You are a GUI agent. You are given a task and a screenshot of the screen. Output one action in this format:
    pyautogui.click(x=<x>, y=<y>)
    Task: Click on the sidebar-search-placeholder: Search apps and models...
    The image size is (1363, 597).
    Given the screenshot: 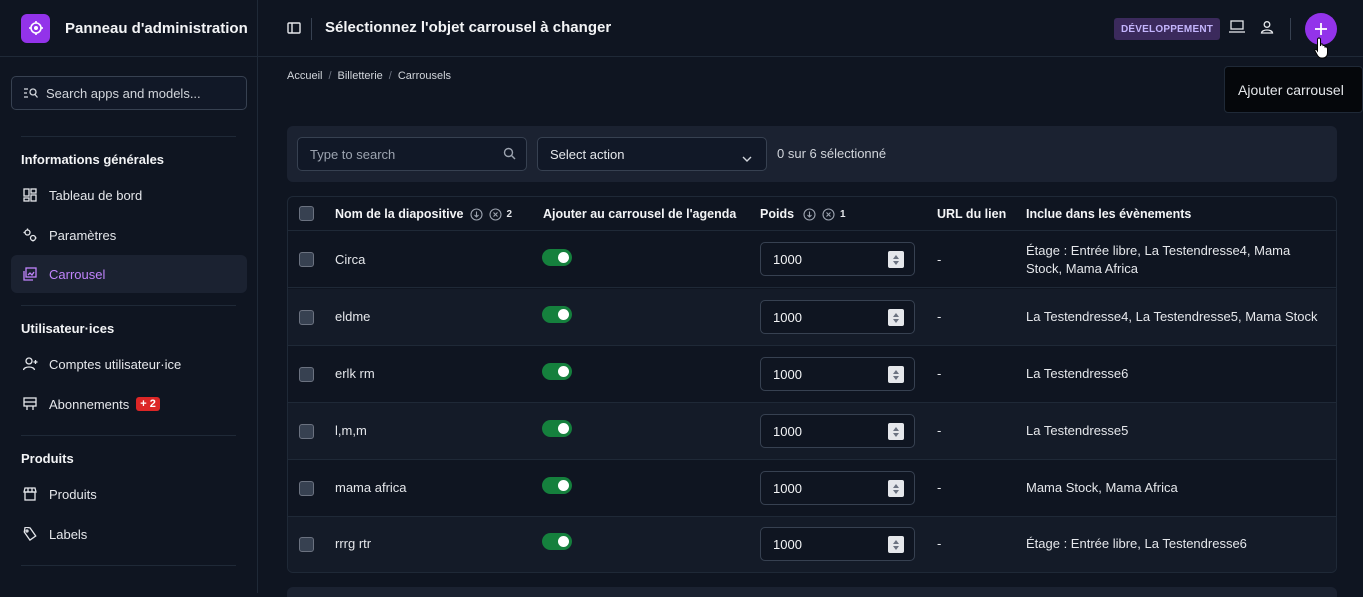 What is the action you would take?
    pyautogui.click(x=123, y=93)
    